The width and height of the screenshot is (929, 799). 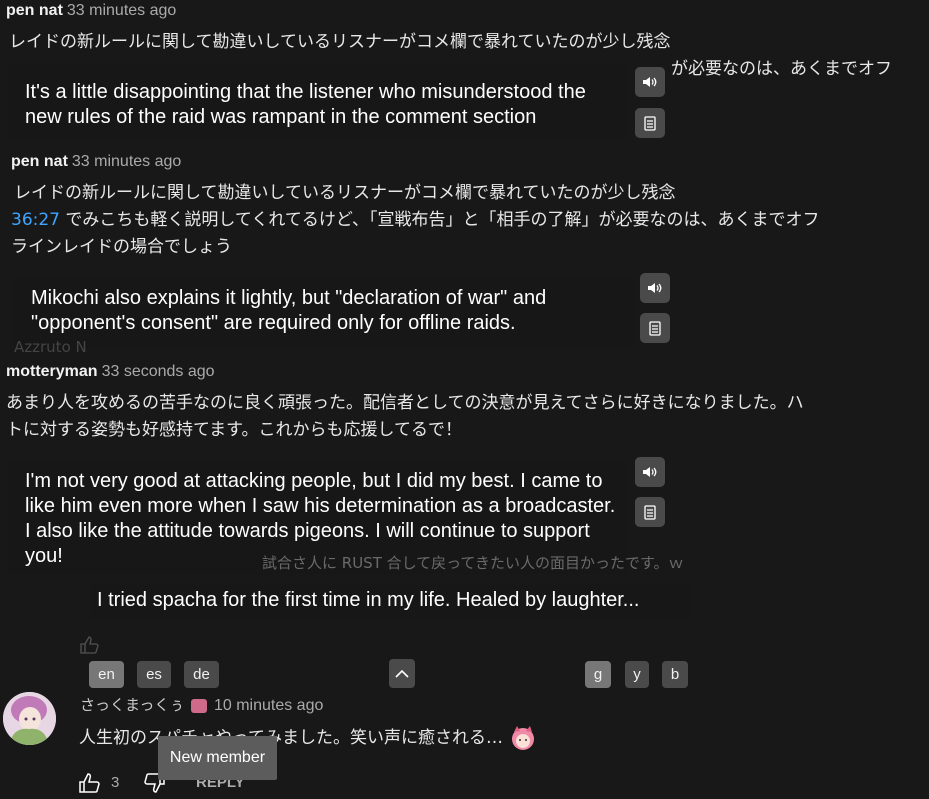 What do you see at coordinates (29, 718) in the screenshot?
I see `avatar` at bounding box center [29, 718].